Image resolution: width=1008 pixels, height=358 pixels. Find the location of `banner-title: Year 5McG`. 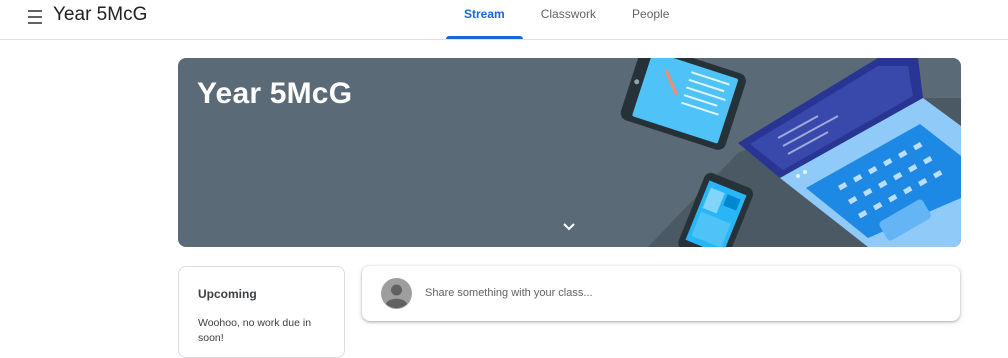

banner-title: Year 5McG is located at coordinates (275, 93).